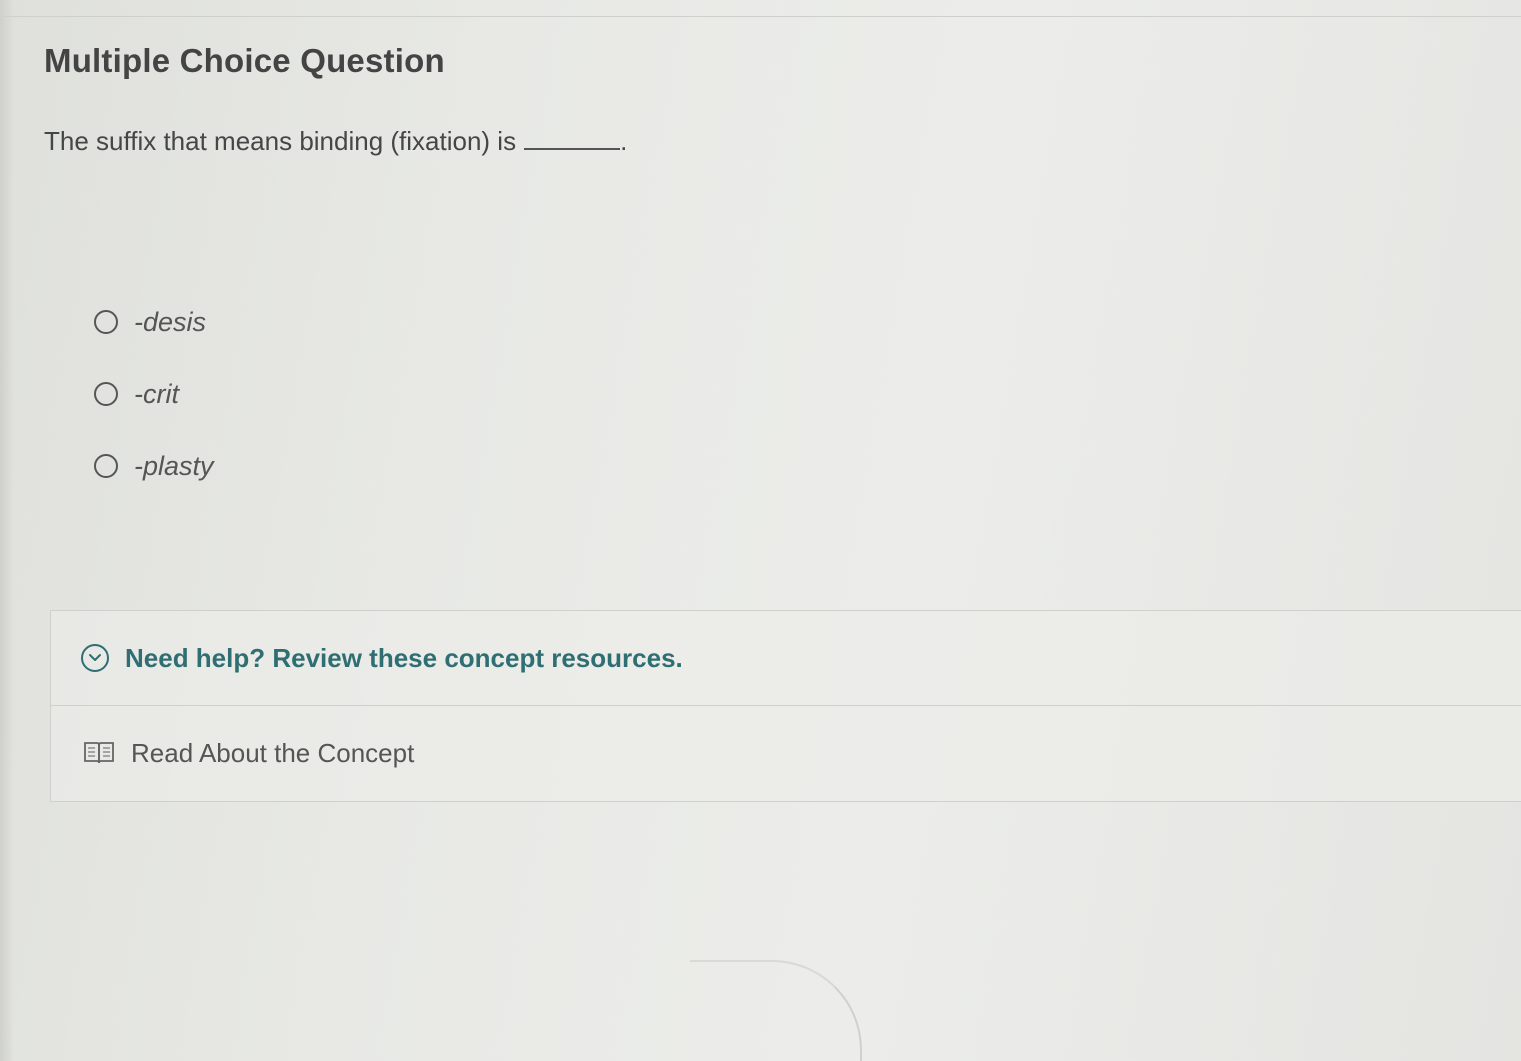 The height and width of the screenshot is (1061, 1521). Describe the element at coordinates (786, 753) in the screenshot. I see `read-about-concept-link: Read About the Concept` at that location.